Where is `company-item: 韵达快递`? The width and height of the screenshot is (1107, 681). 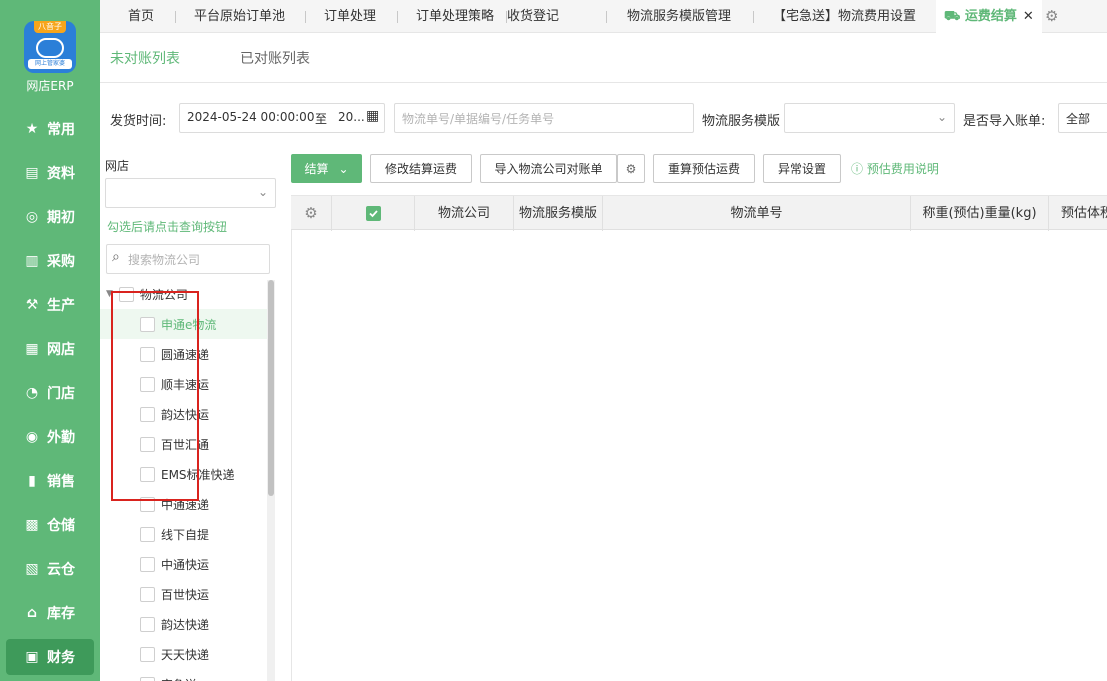
company-item: 韵达快递 is located at coordinates (183, 624).